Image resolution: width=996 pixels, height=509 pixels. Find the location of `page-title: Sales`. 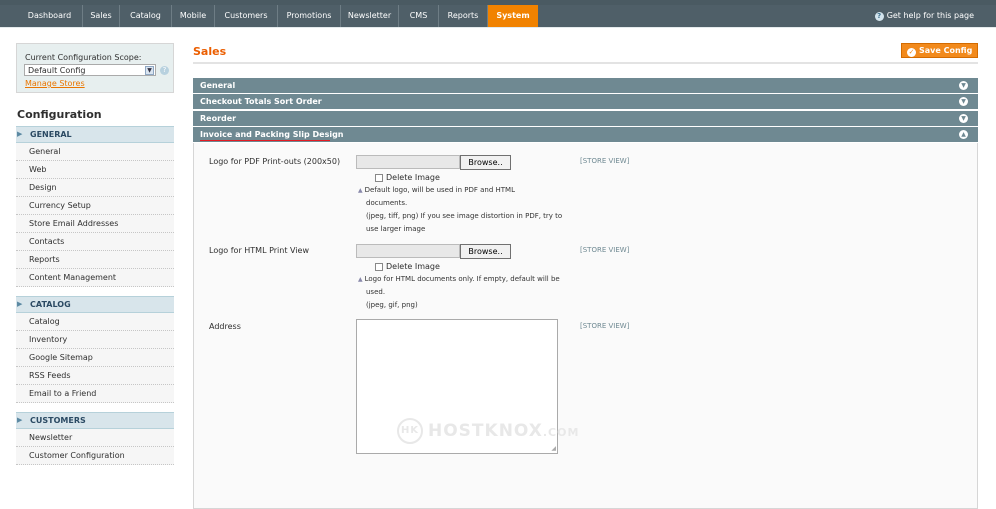

page-title: Sales is located at coordinates (210, 51).